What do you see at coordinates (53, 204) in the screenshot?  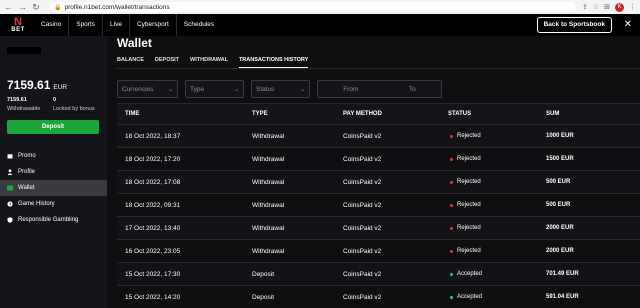 I see `sidebar-item-game-history: Game History` at bounding box center [53, 204].